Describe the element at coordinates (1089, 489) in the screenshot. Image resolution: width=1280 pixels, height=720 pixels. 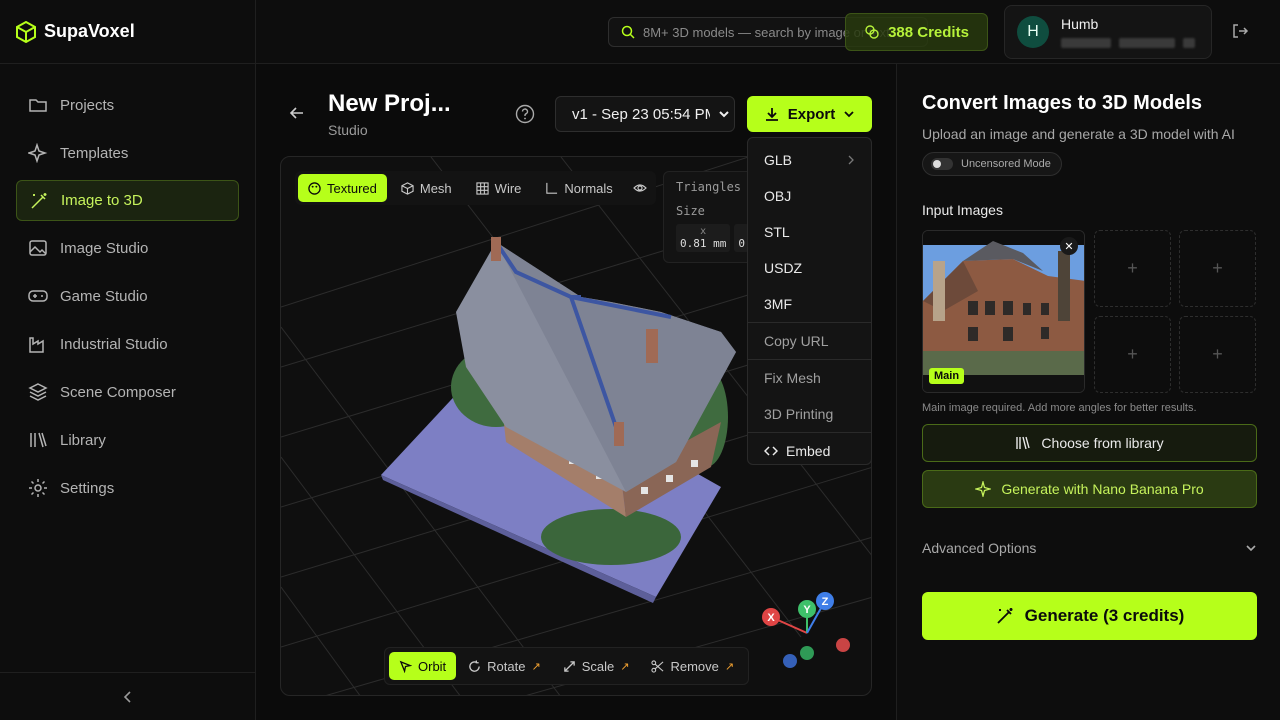
I see `generate-nano-banana-button: Generate with Nano Banana Pro` at that location.